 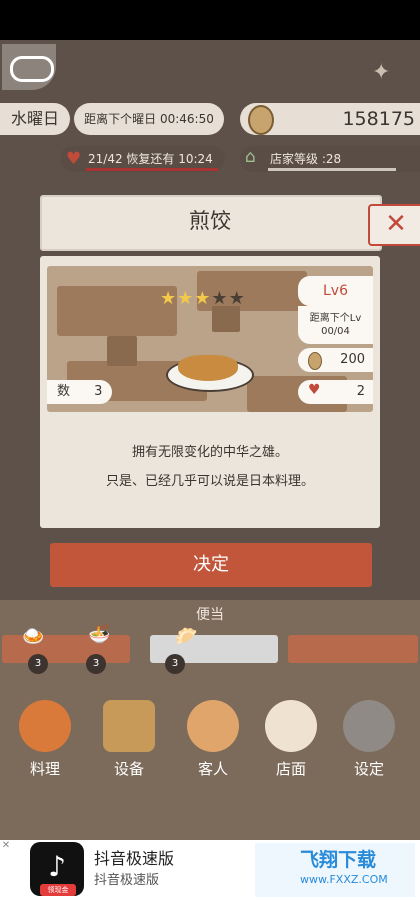 I want to click on system-status-bar, so click(x=210, y=20).